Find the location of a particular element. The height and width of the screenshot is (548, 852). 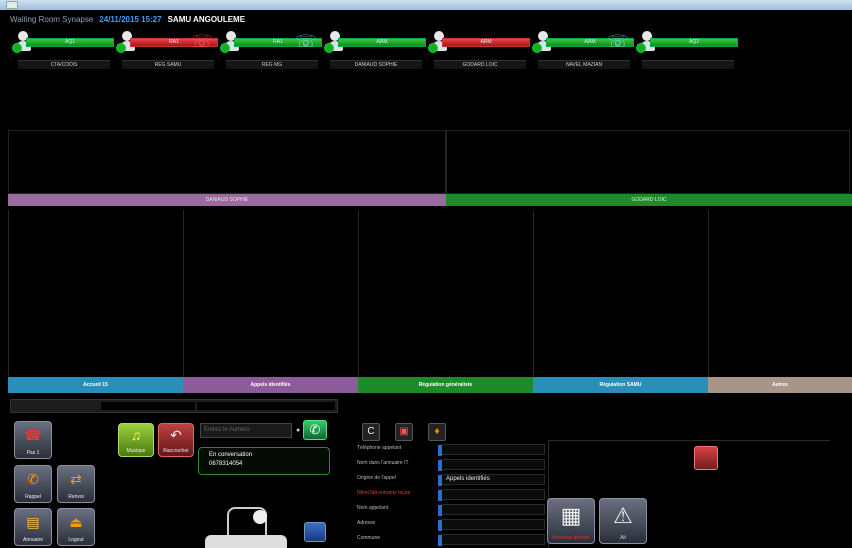

form-label: Nom dans l'annuaire IT is located at coordinates (383, 463).